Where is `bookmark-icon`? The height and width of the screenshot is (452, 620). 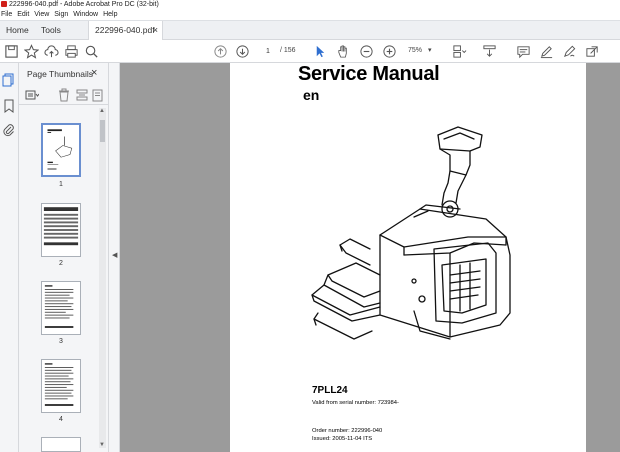
bookmark-icon is located at coordinates (9, 106).